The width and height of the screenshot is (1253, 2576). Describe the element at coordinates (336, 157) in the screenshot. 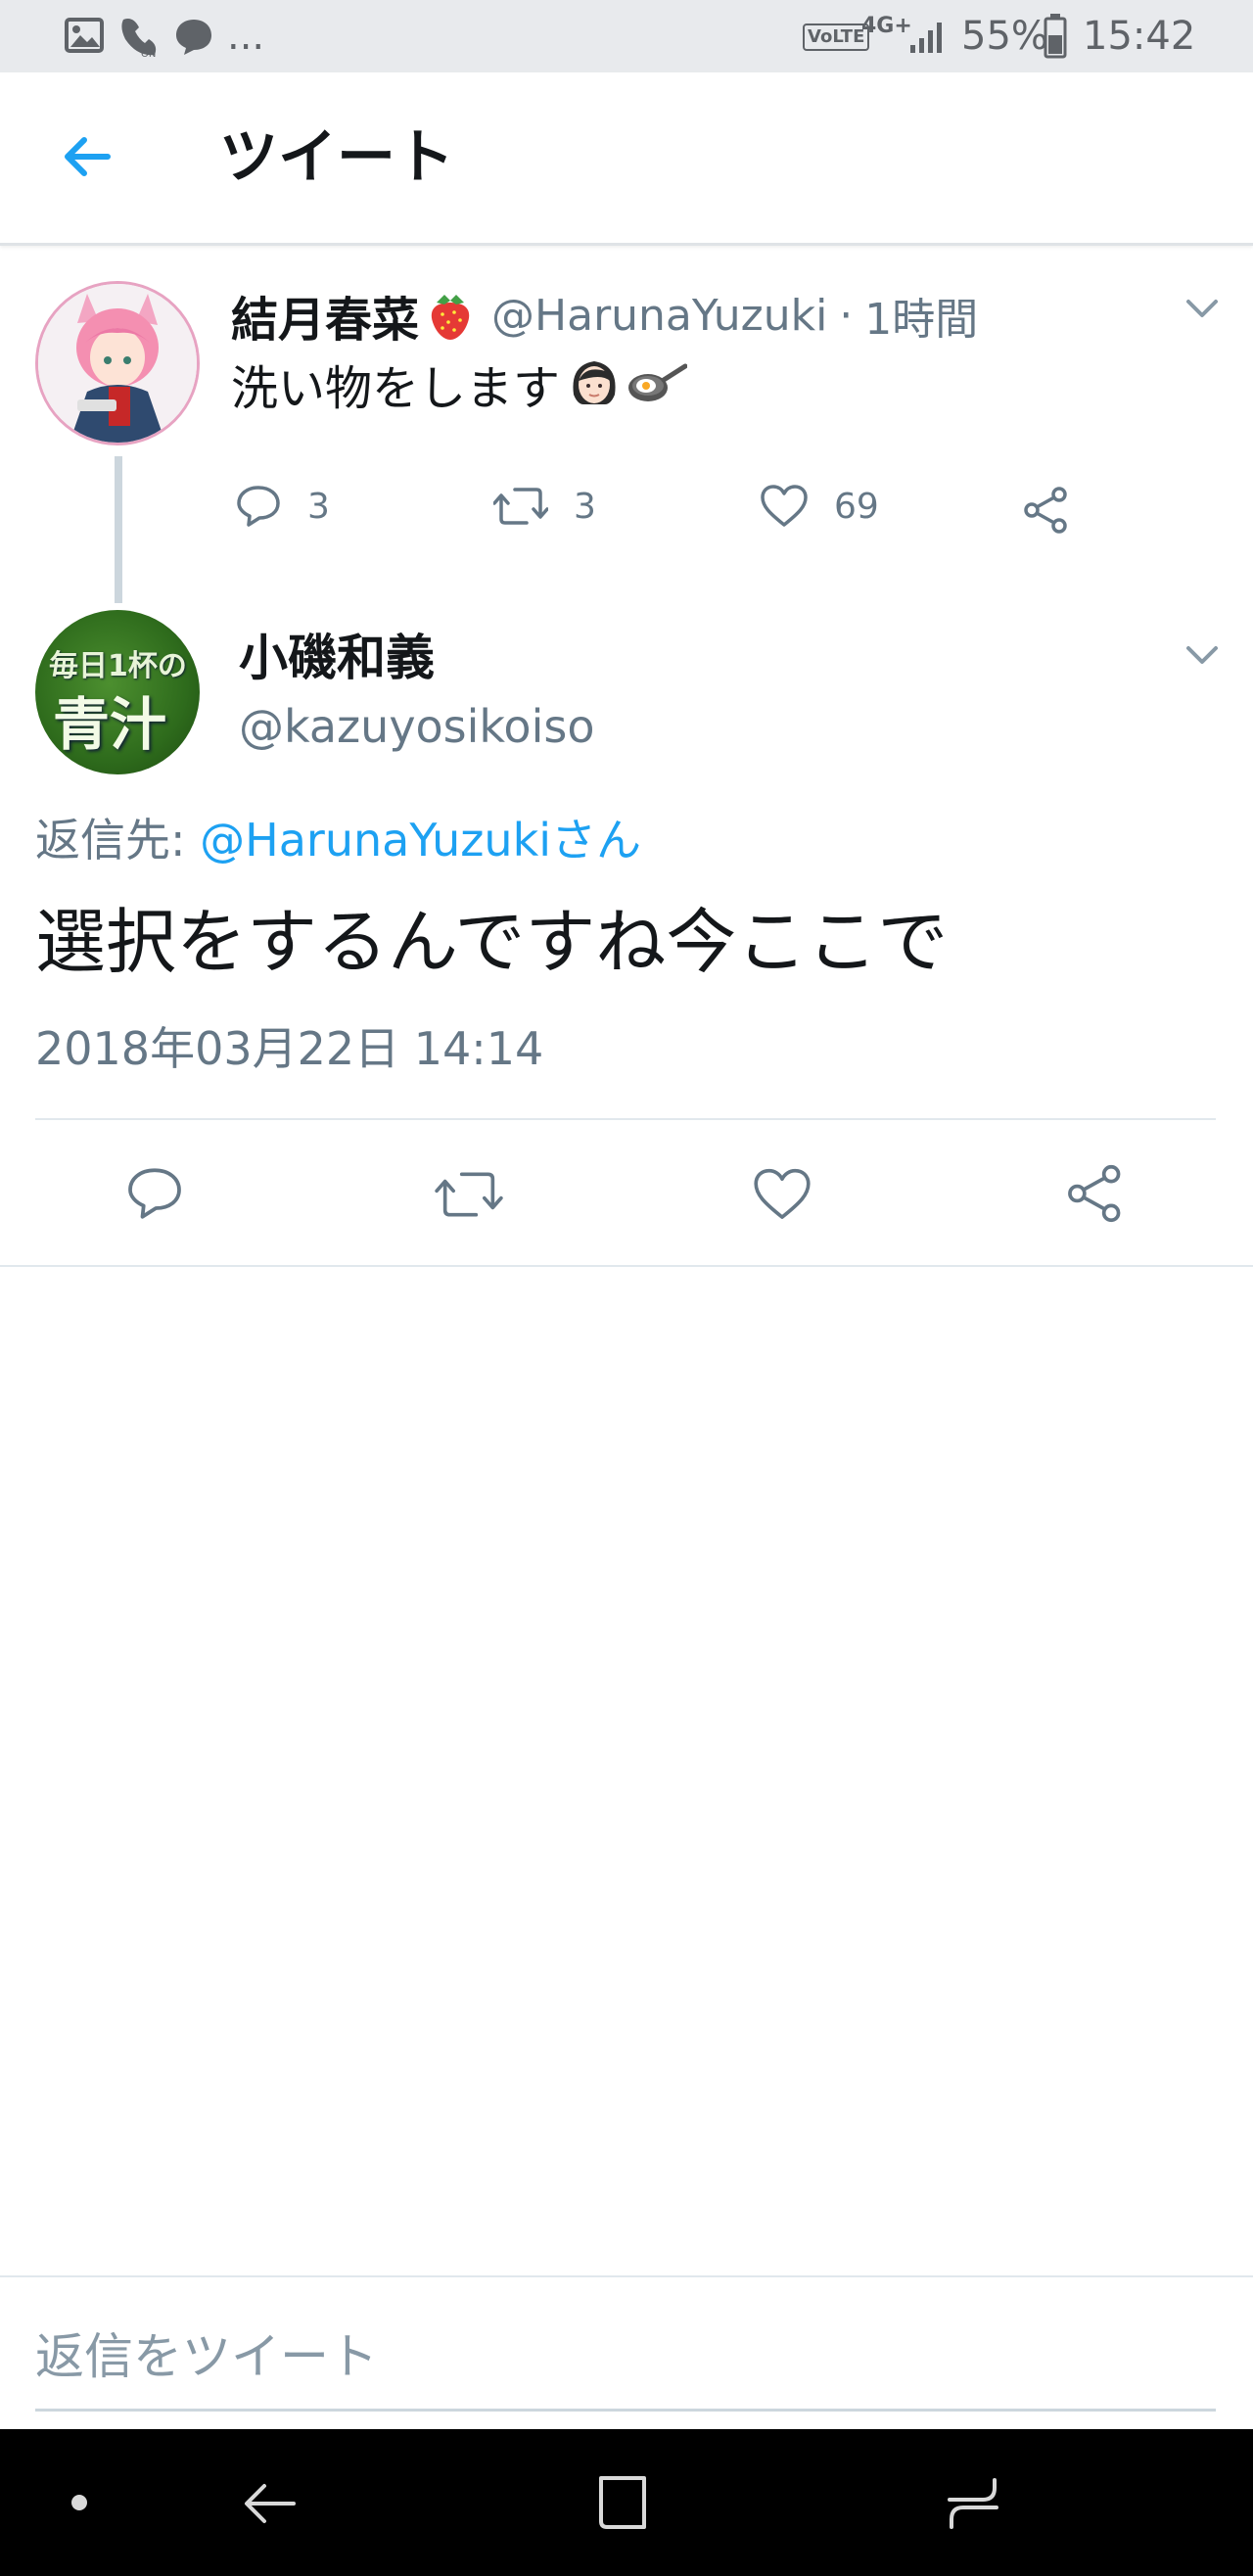

I see `page-title: ツイート` at that location.